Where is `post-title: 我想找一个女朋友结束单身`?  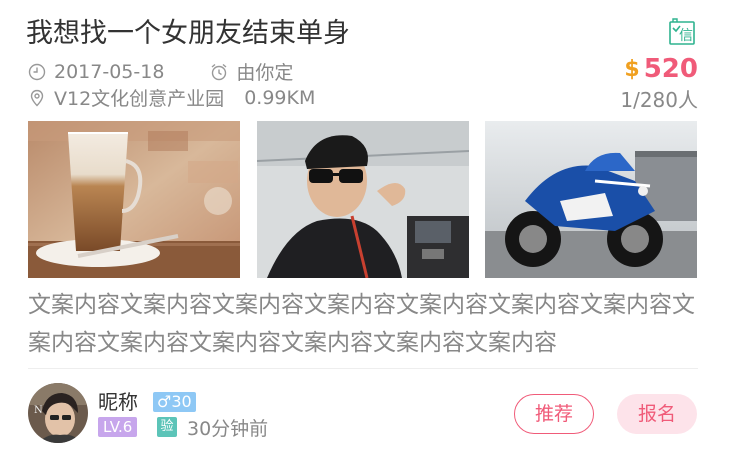
post-title: 我想找一个女朋友结束单身 is located at coordinates (188, 33).